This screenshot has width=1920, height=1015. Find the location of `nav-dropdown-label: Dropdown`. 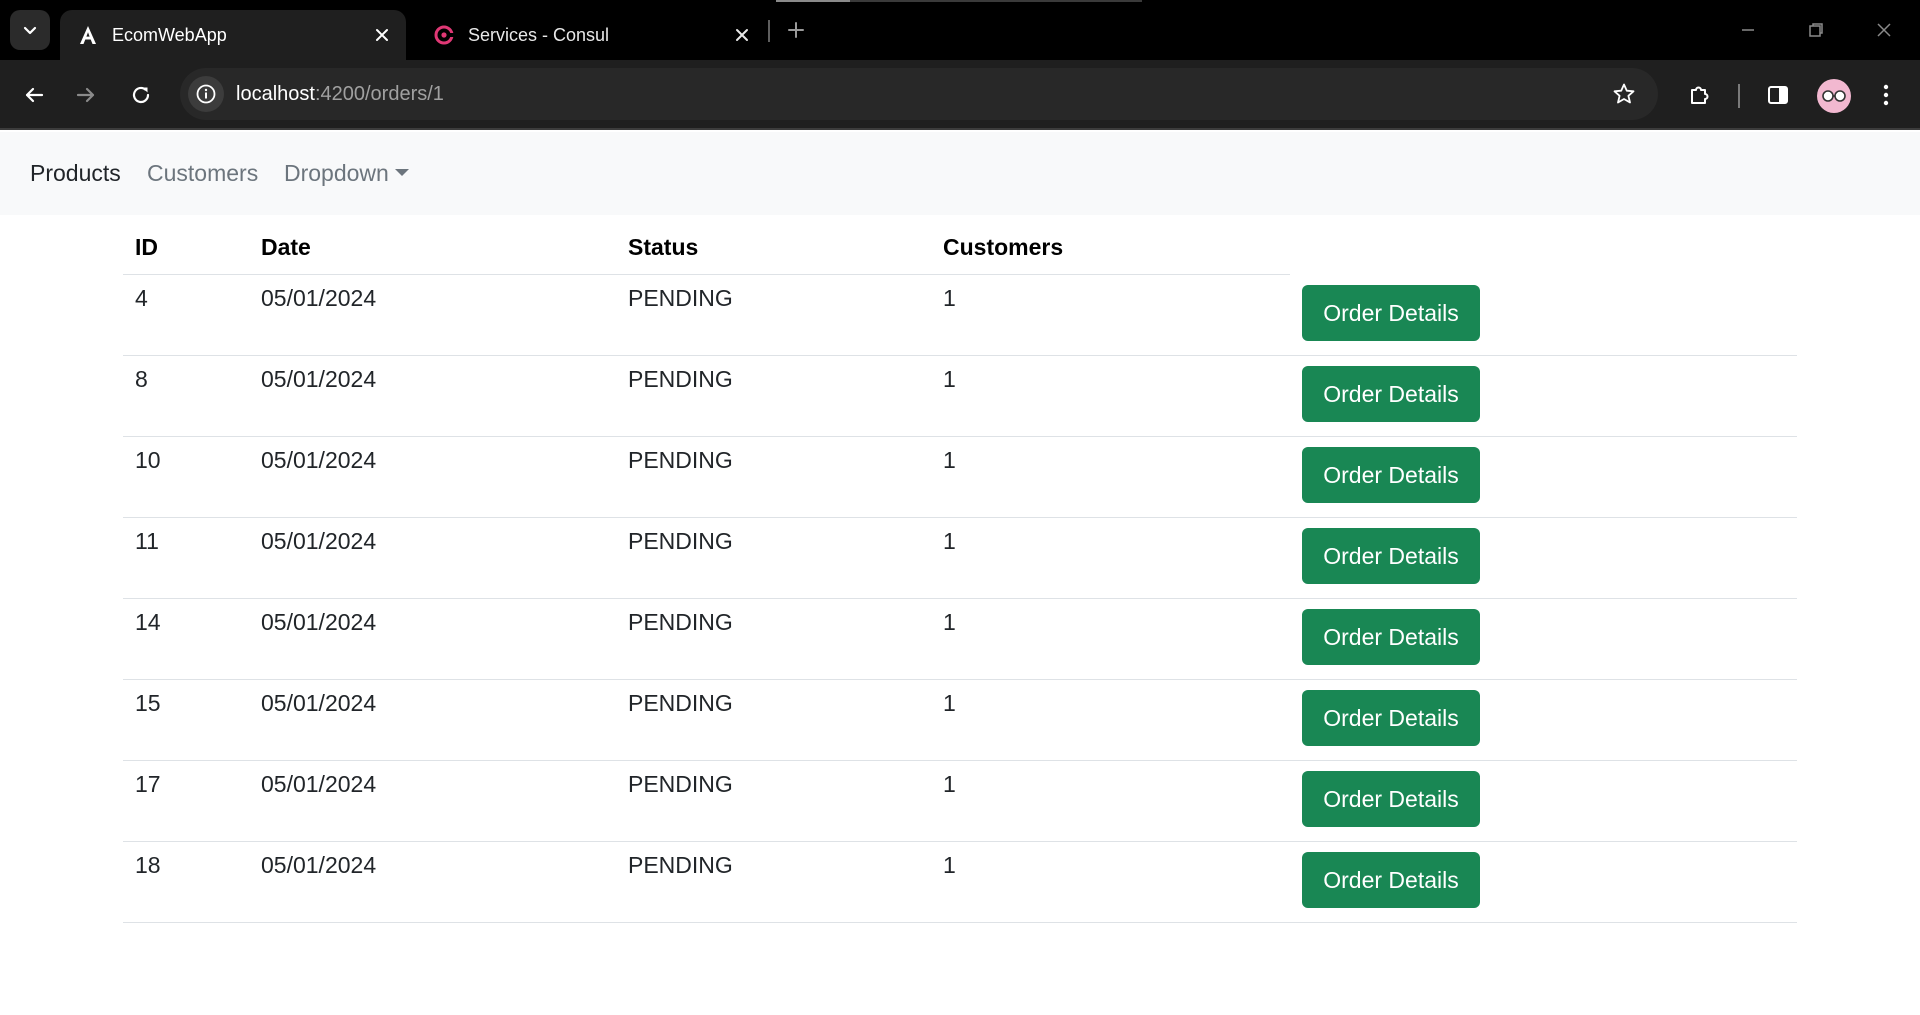

nav-dropdown-label: Dropdown is located at coordinates (336, 173).